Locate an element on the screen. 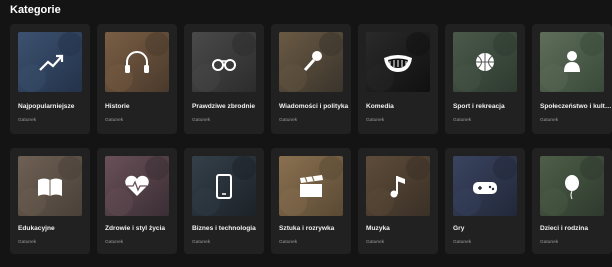 The height and width of the screenshot is (267, 612). laughing-mouth-icon is located at coordinates (398, 62).